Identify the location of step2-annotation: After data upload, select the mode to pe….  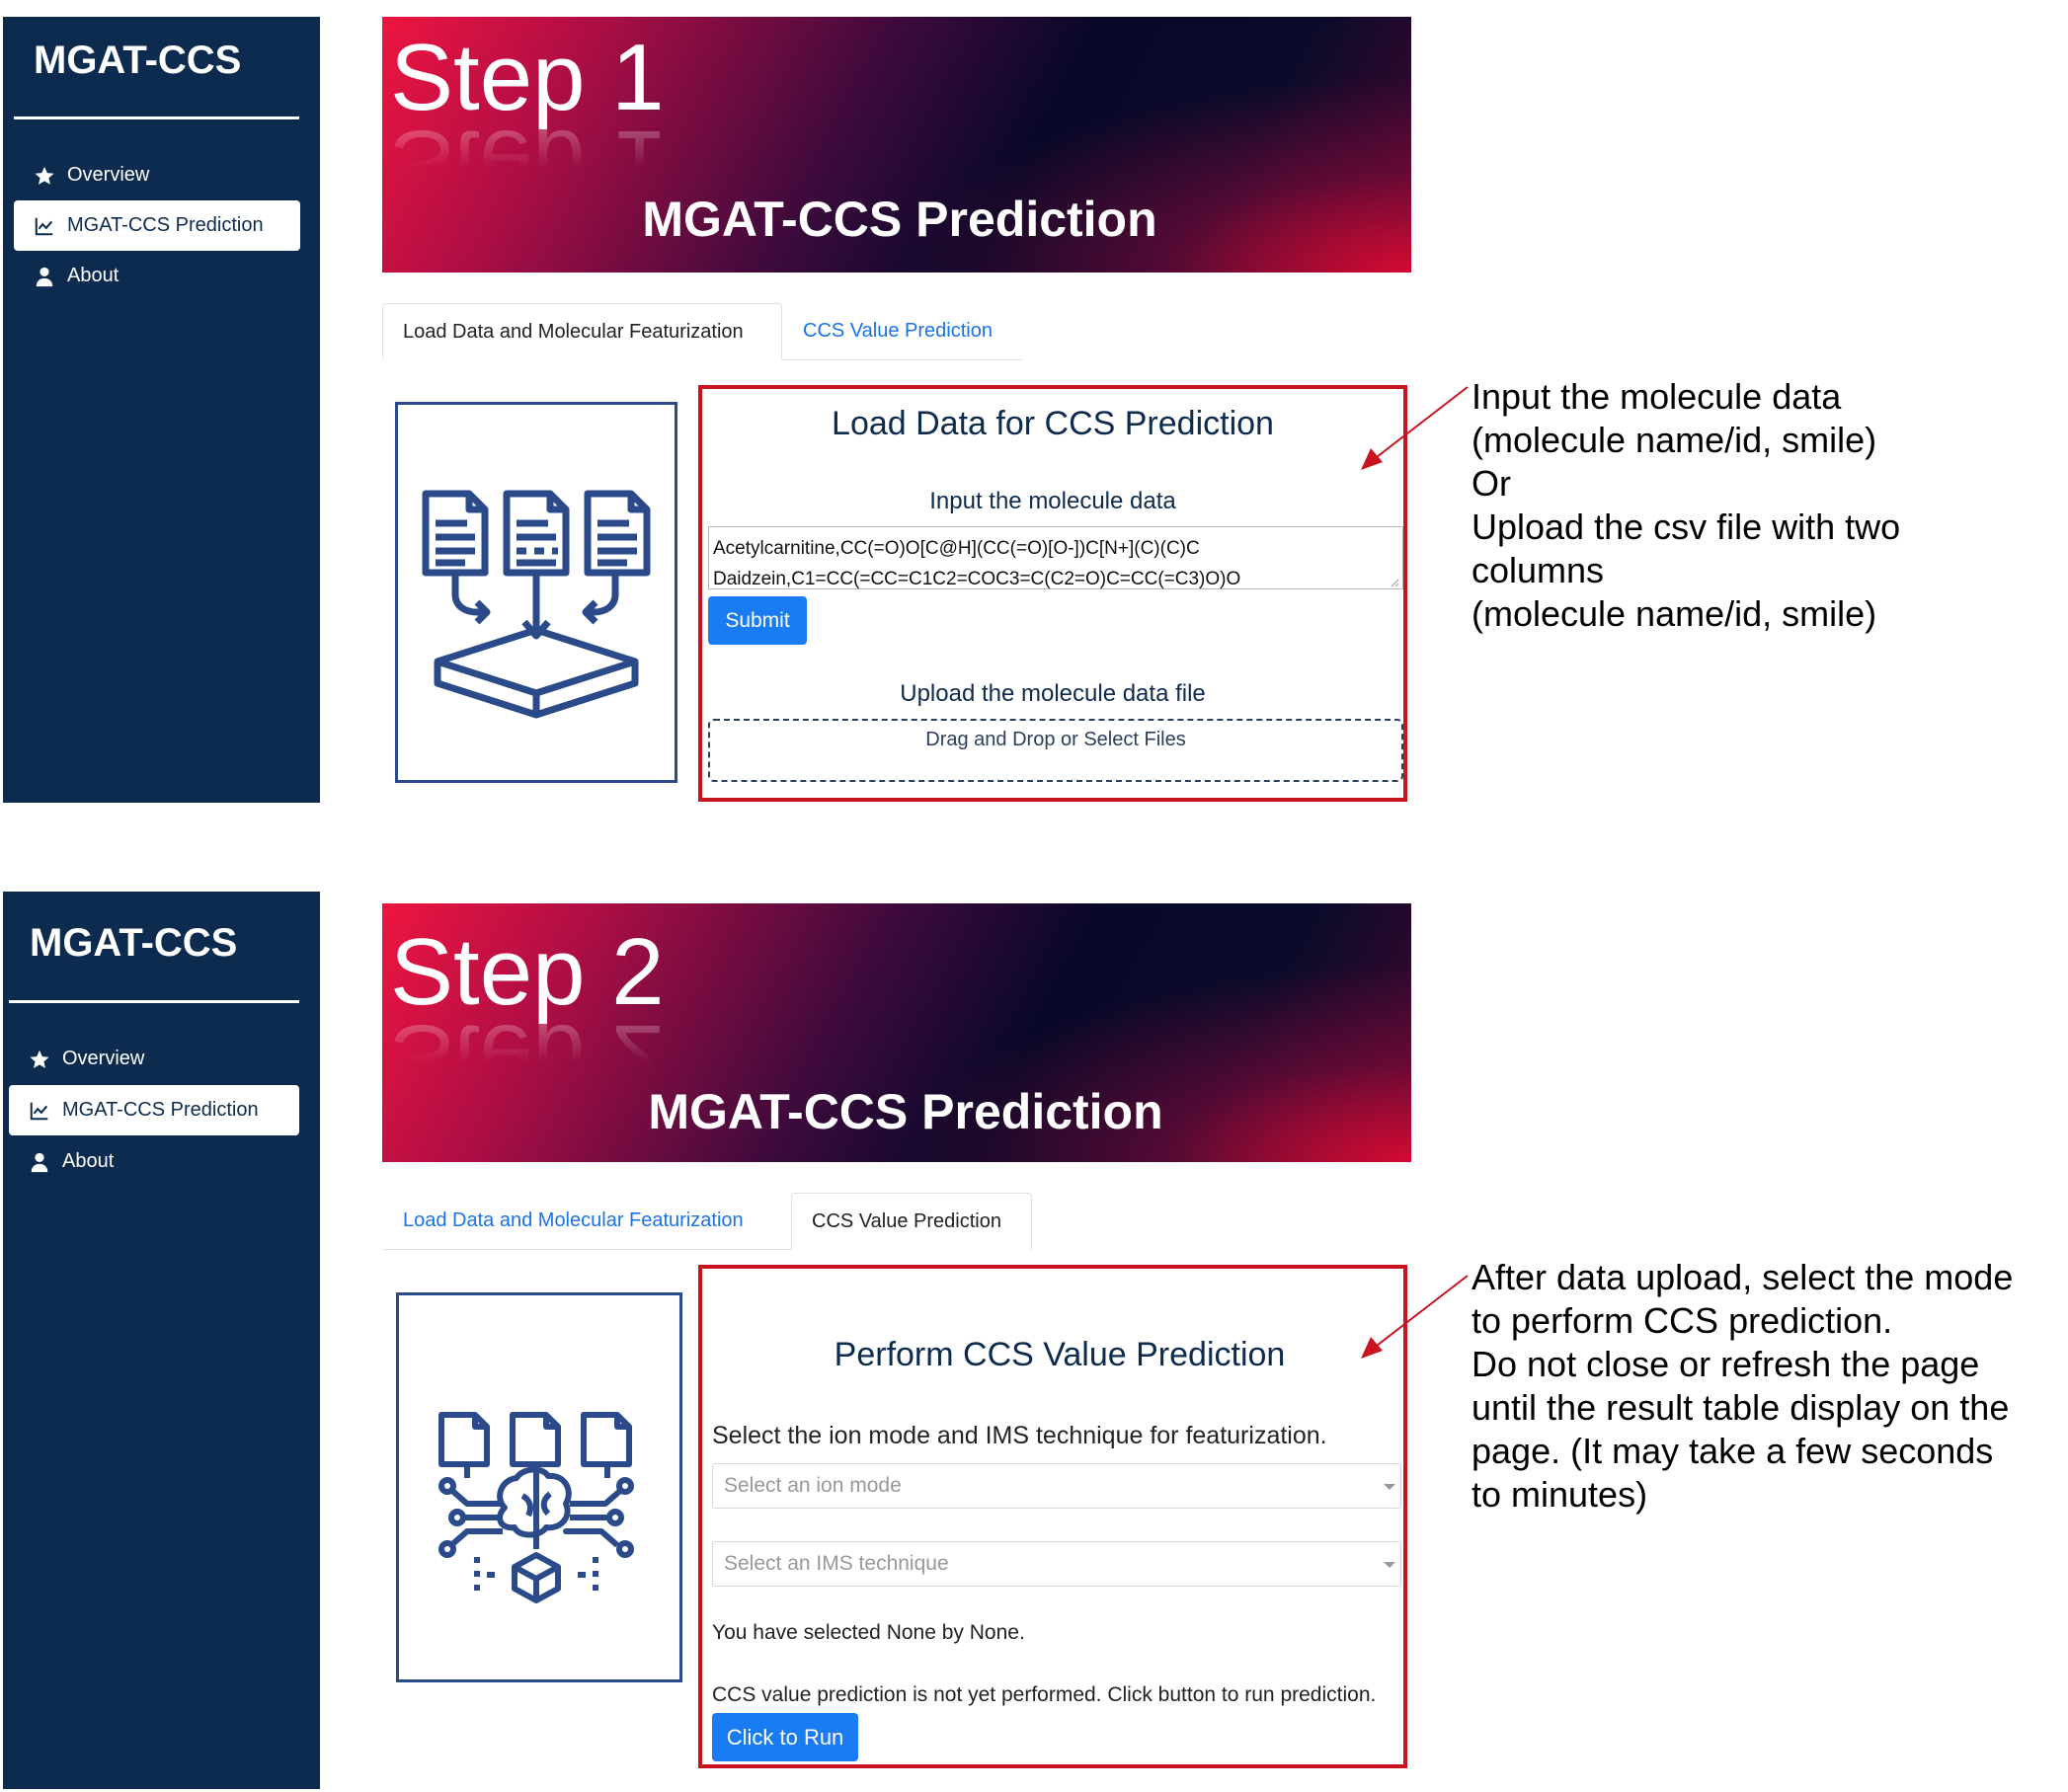
(1742, 1386).